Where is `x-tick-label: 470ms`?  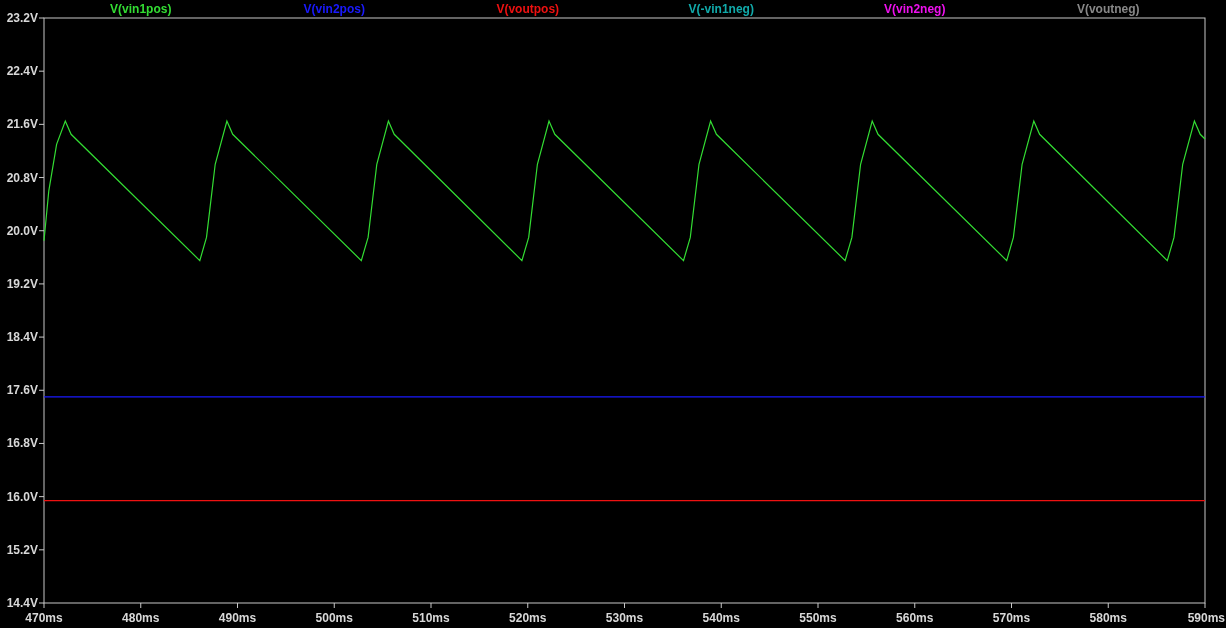
x-tick-label: 470ms is located at coordinates (44, 618).